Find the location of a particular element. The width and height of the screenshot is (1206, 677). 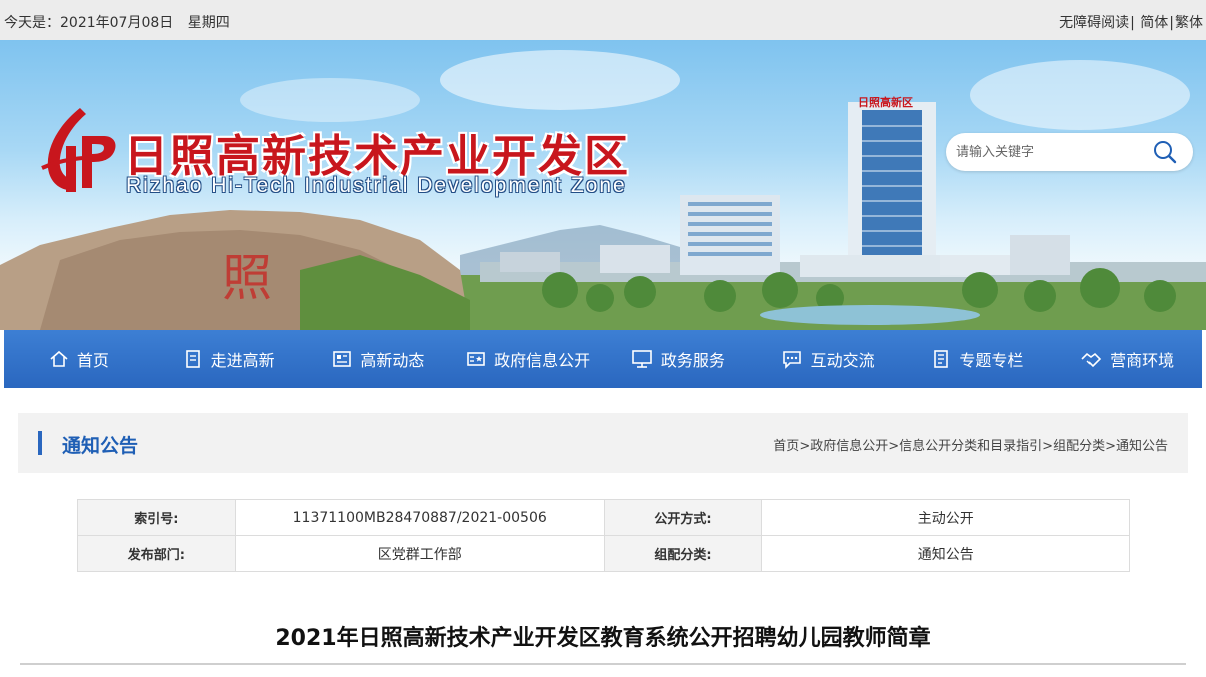

nav-news: 高新动态 is located at coordinates (379, 359).